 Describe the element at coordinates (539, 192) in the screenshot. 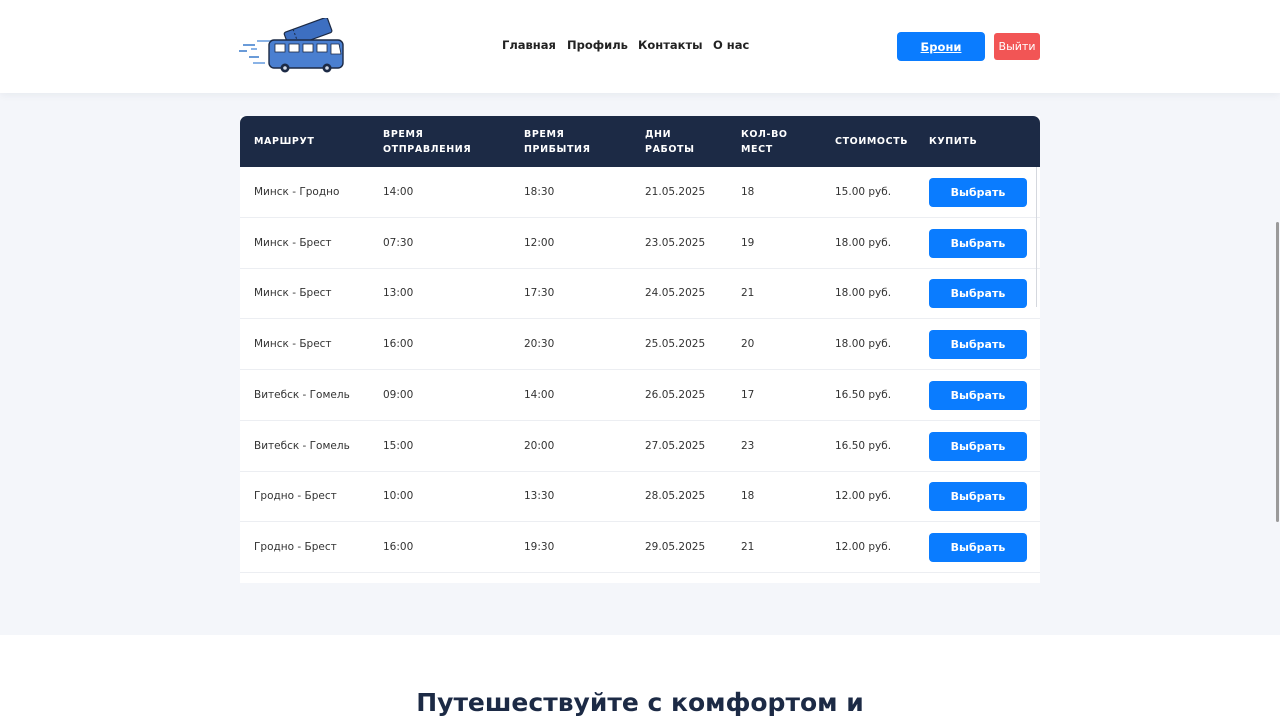

I see `cell-arrival: 18:30` at that location.